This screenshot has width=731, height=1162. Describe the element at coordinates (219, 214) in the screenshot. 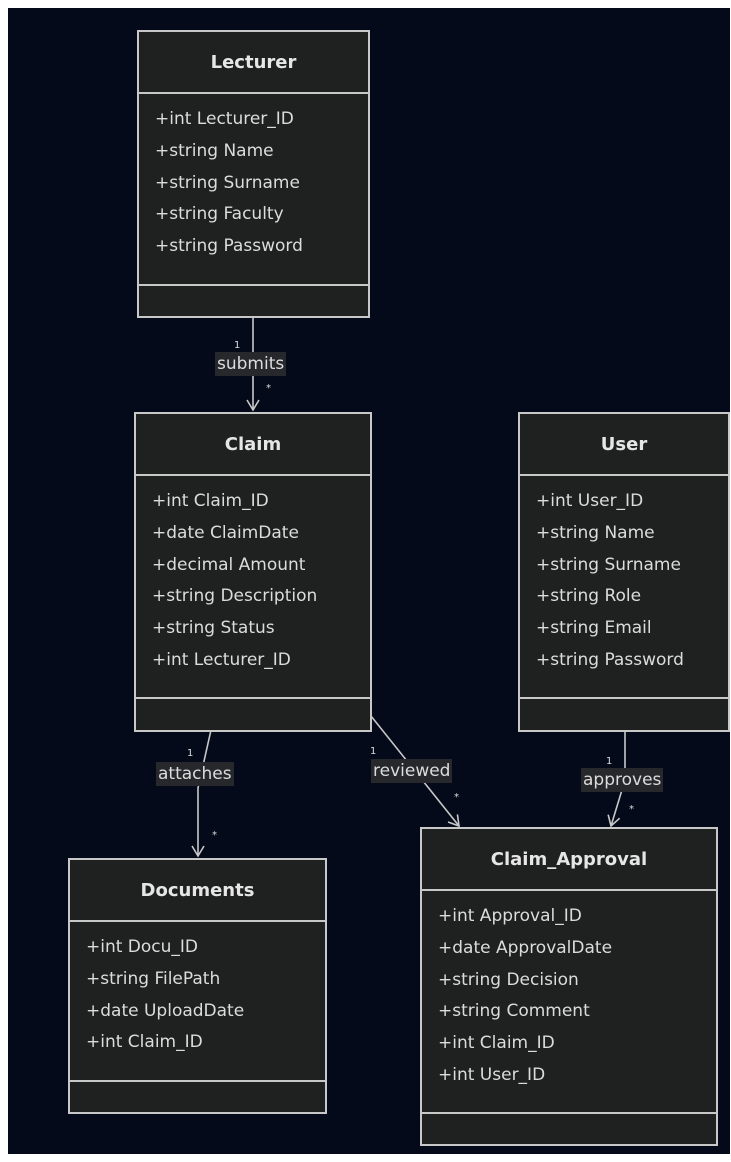

I see `attribute: +string Faculty` at that location.